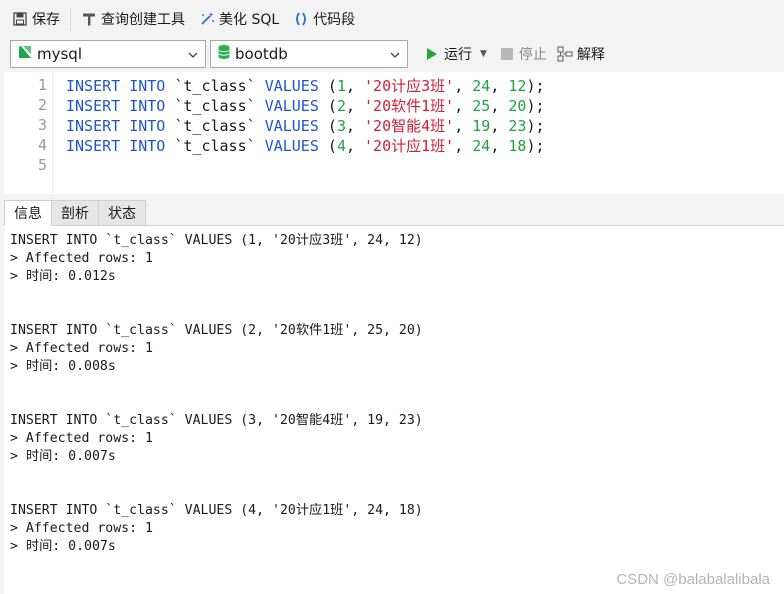 The width and height of the screenshot is (784, 594). Describe the element at coordinates (448, 54) in the screenshot. I see `run-button: 运行` at that location.